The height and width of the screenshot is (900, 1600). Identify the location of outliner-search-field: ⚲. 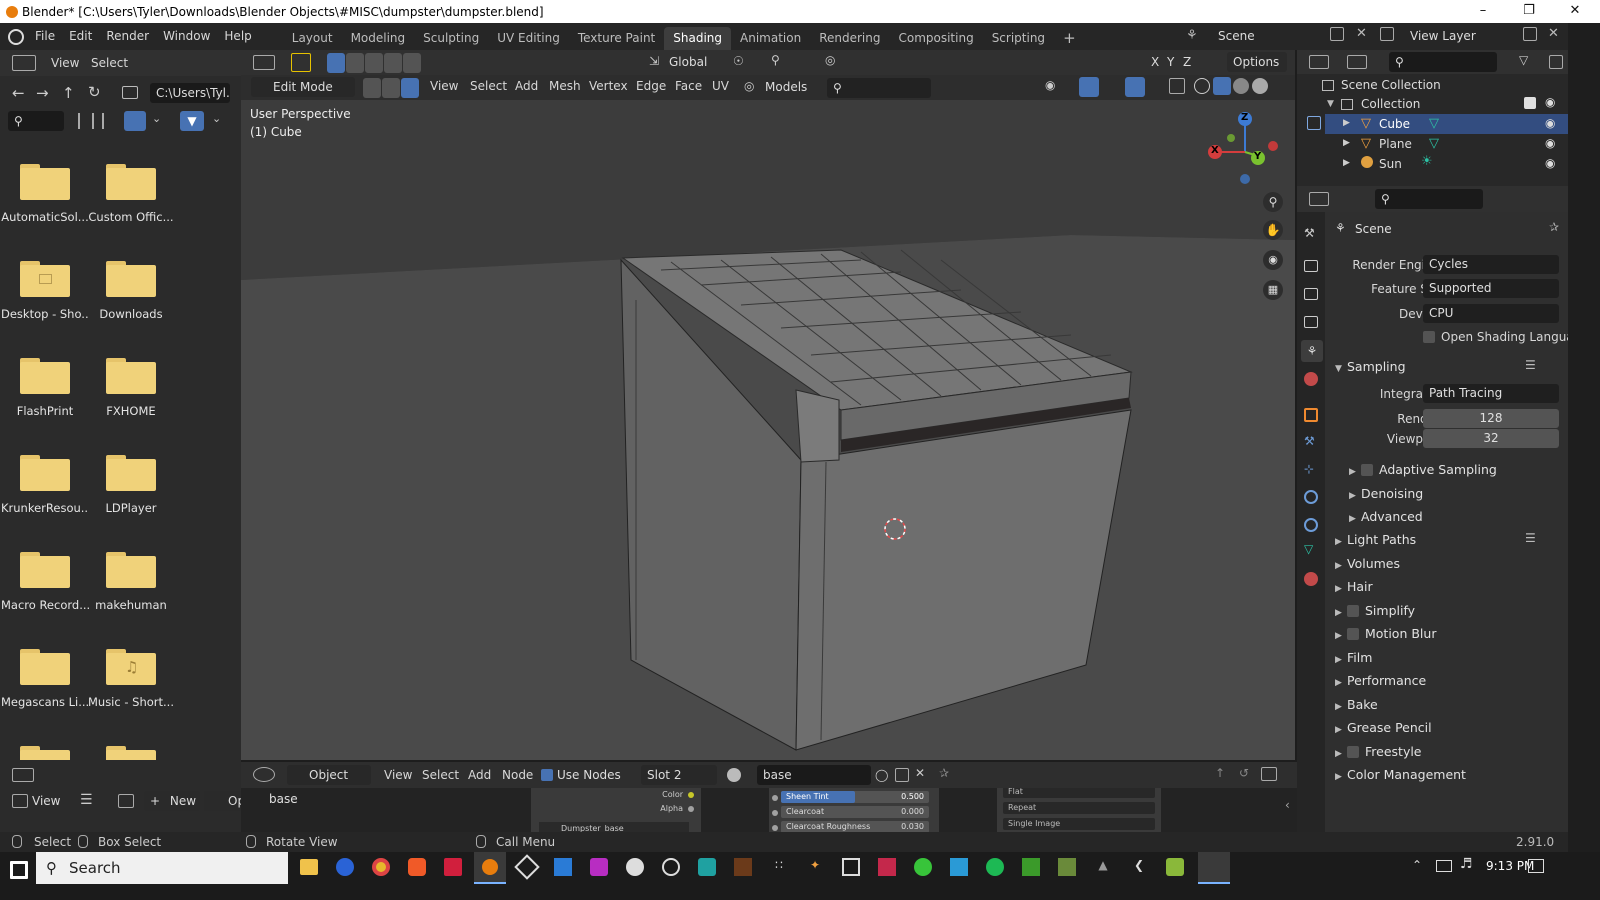
(1443, 62).